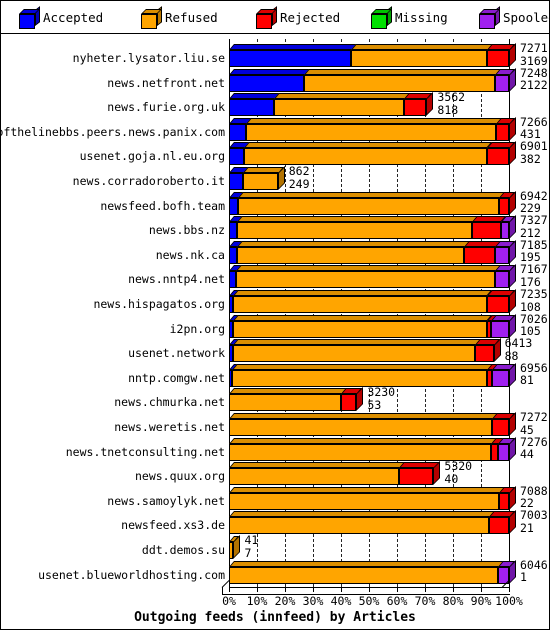 This screenshot has height=630, width=550. What do you see at coordinates (526, 17) in the screenshot?
I see `legend-label: Spooled` at bounding box center [526, 17].